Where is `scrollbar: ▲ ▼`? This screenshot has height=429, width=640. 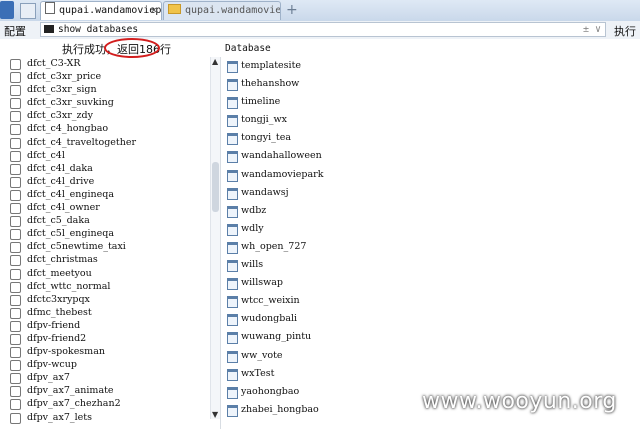 scrollbar: ▲ ▼ is located at coordinates (215, 238).